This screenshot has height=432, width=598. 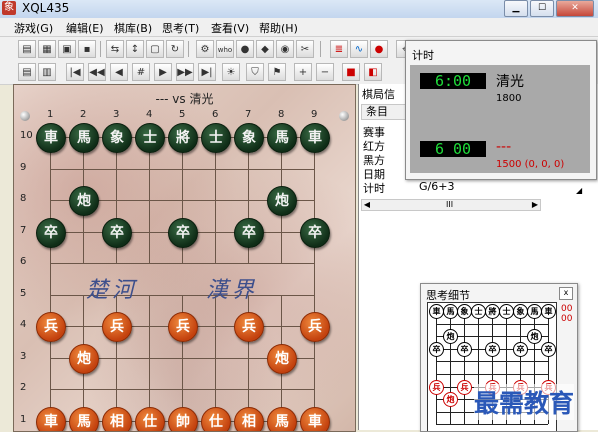 I want to click on save-icon: ▪, so click(x=87, y=49).